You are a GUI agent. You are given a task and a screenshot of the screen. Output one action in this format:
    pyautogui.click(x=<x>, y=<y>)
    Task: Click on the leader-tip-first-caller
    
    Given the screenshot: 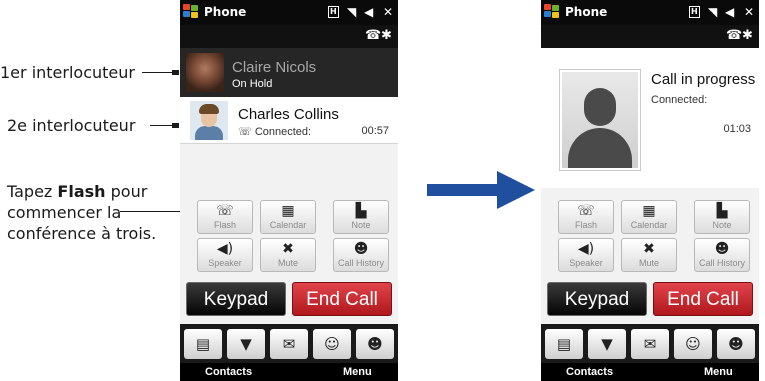 What is the action you would take?
    pyautogui.click(x=175, y=72)
    